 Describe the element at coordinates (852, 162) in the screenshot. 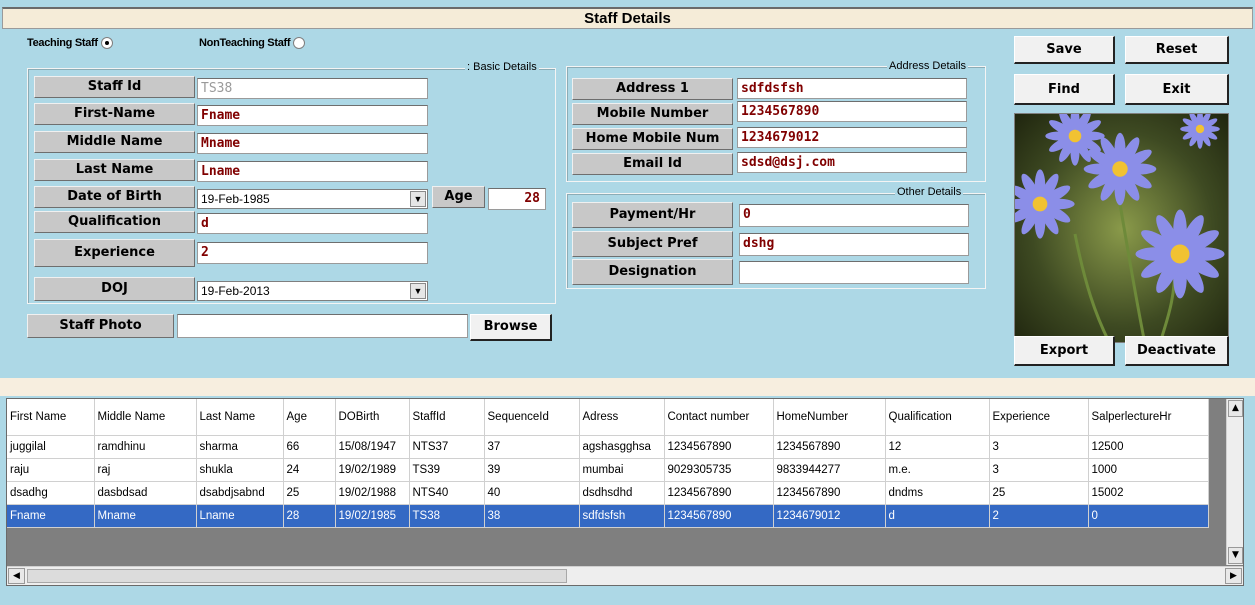

I see `email-field: sdsd@dsj.com` at that location.